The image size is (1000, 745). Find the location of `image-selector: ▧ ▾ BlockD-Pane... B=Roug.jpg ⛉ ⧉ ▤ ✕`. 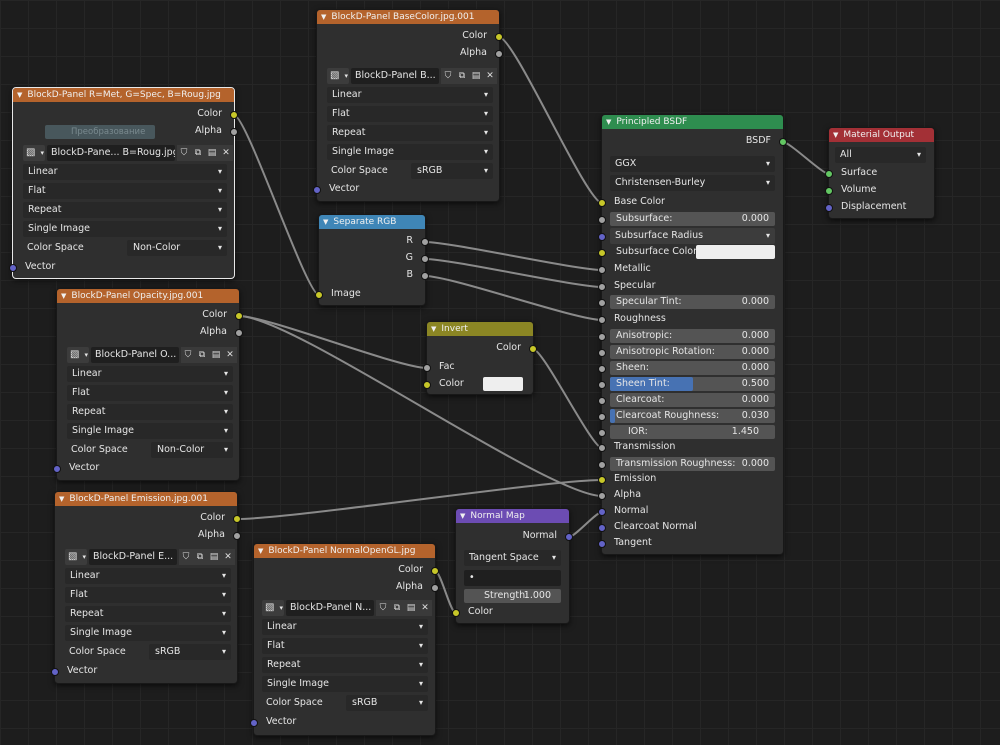

image-selector: ▧ ▾ BlockD-Pane... B=Roug.jpg ⛉ ⧉ ▤ ✕ is located at coordinates (128, 153).